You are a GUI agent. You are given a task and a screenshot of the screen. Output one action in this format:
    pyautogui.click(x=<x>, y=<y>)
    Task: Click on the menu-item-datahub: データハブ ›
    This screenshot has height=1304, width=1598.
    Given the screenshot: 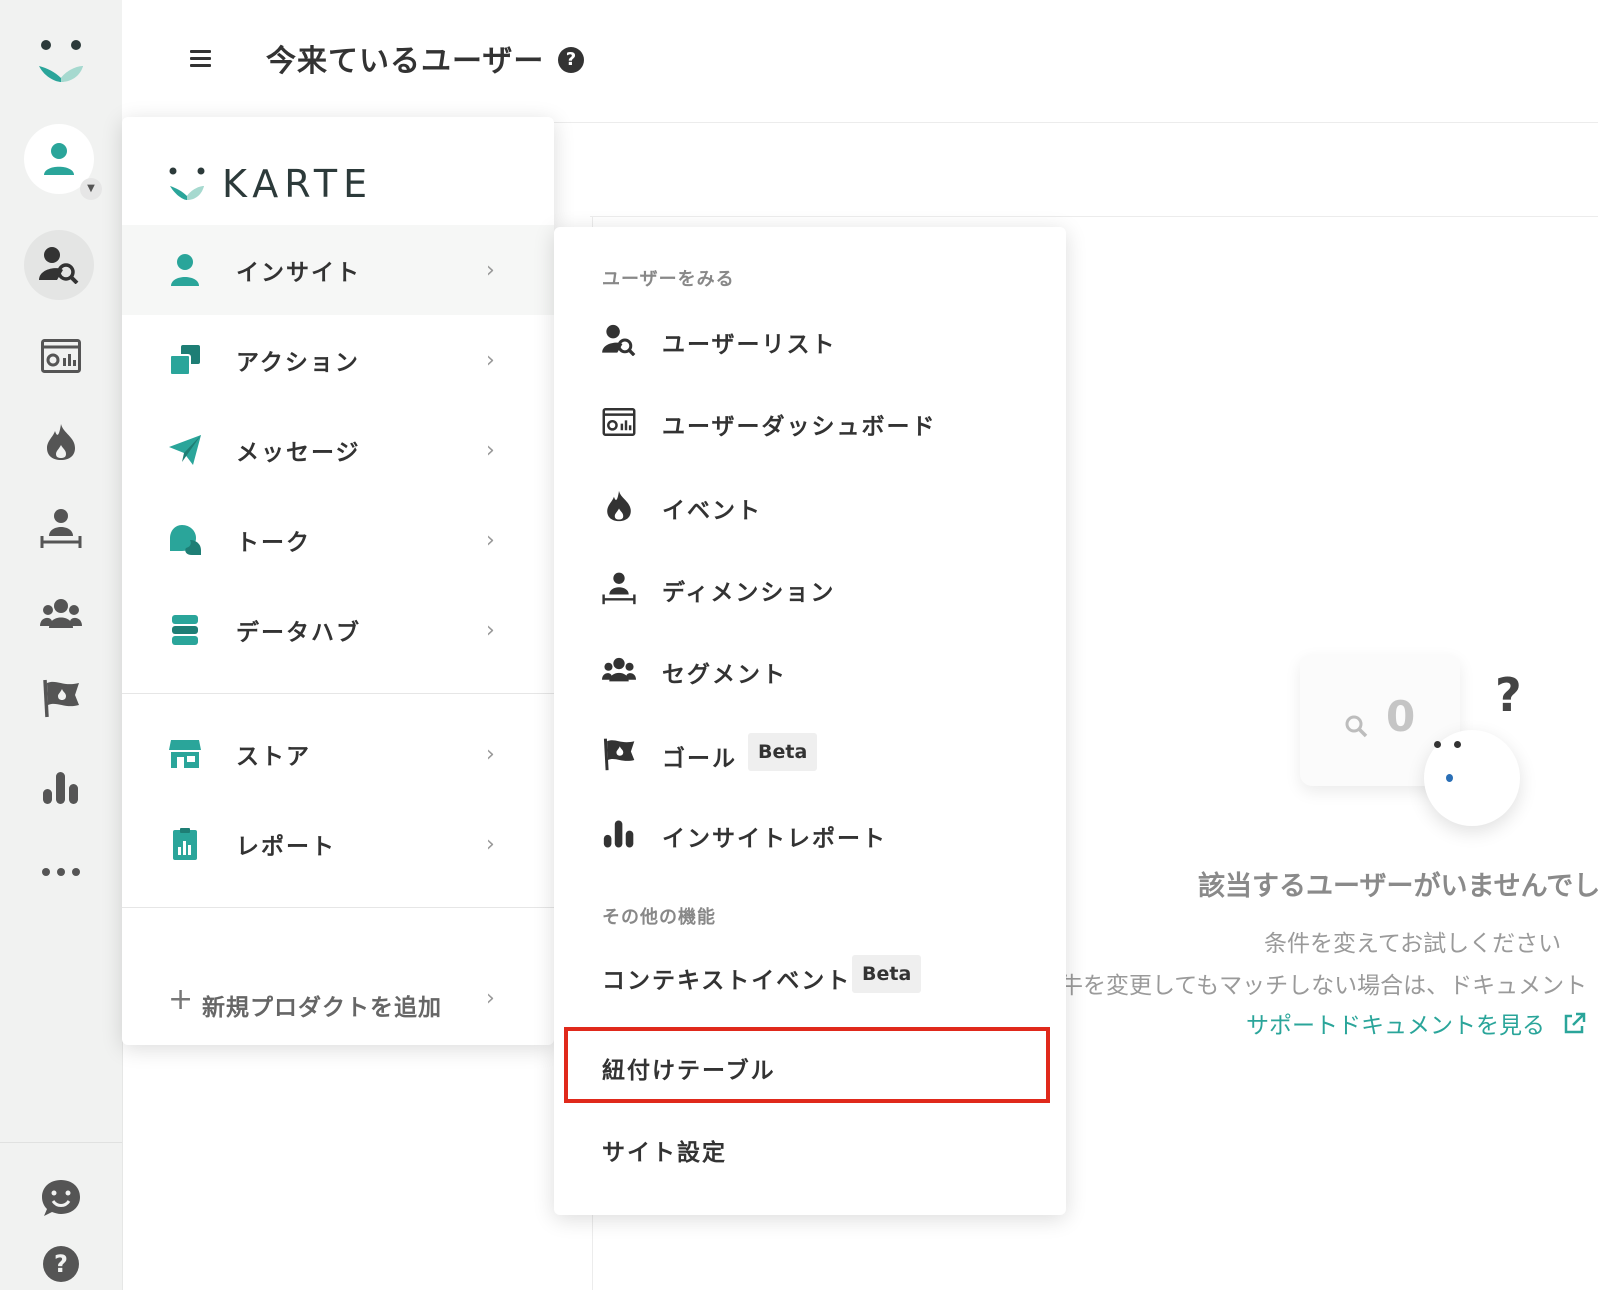 What is the action you would take?
    pyautogui.click(x=338, y=630)
    